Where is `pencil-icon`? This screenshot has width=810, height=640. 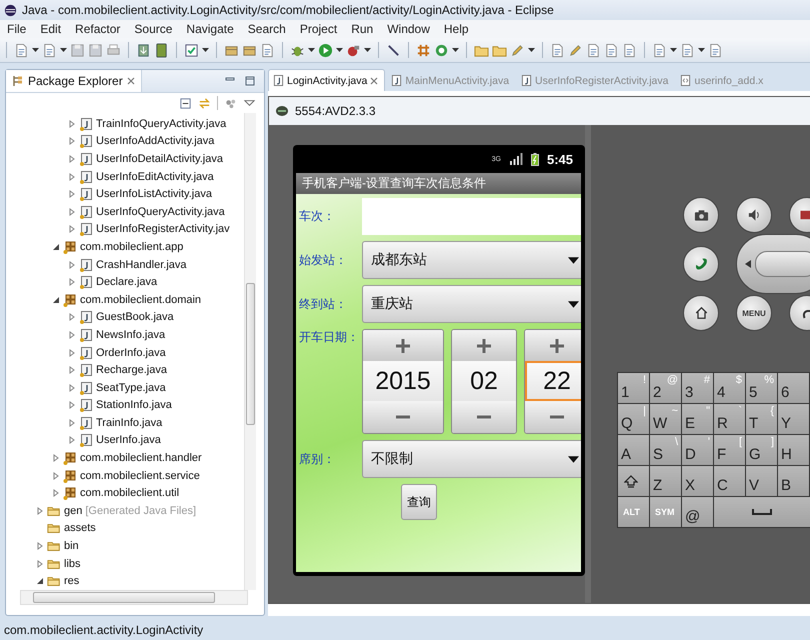 pencil-icon is located at coordinates (575, 50).